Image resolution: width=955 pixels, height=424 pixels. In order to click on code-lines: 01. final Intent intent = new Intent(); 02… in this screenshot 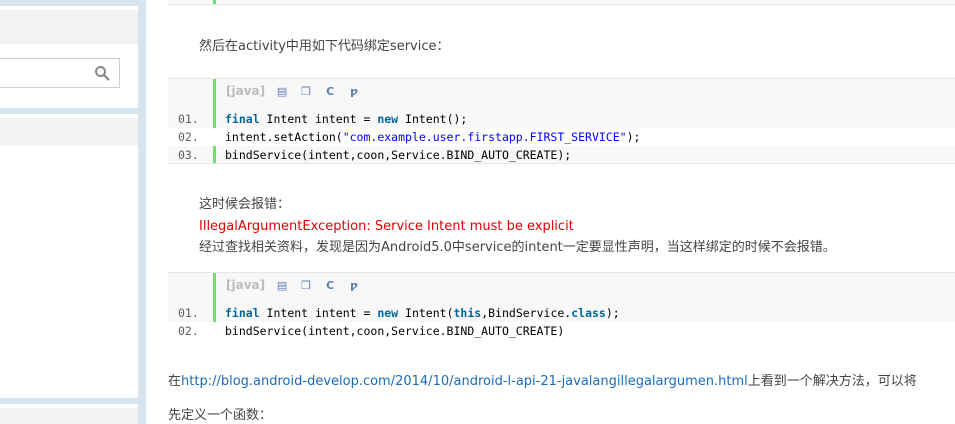, I will do `click(561, 137)`.